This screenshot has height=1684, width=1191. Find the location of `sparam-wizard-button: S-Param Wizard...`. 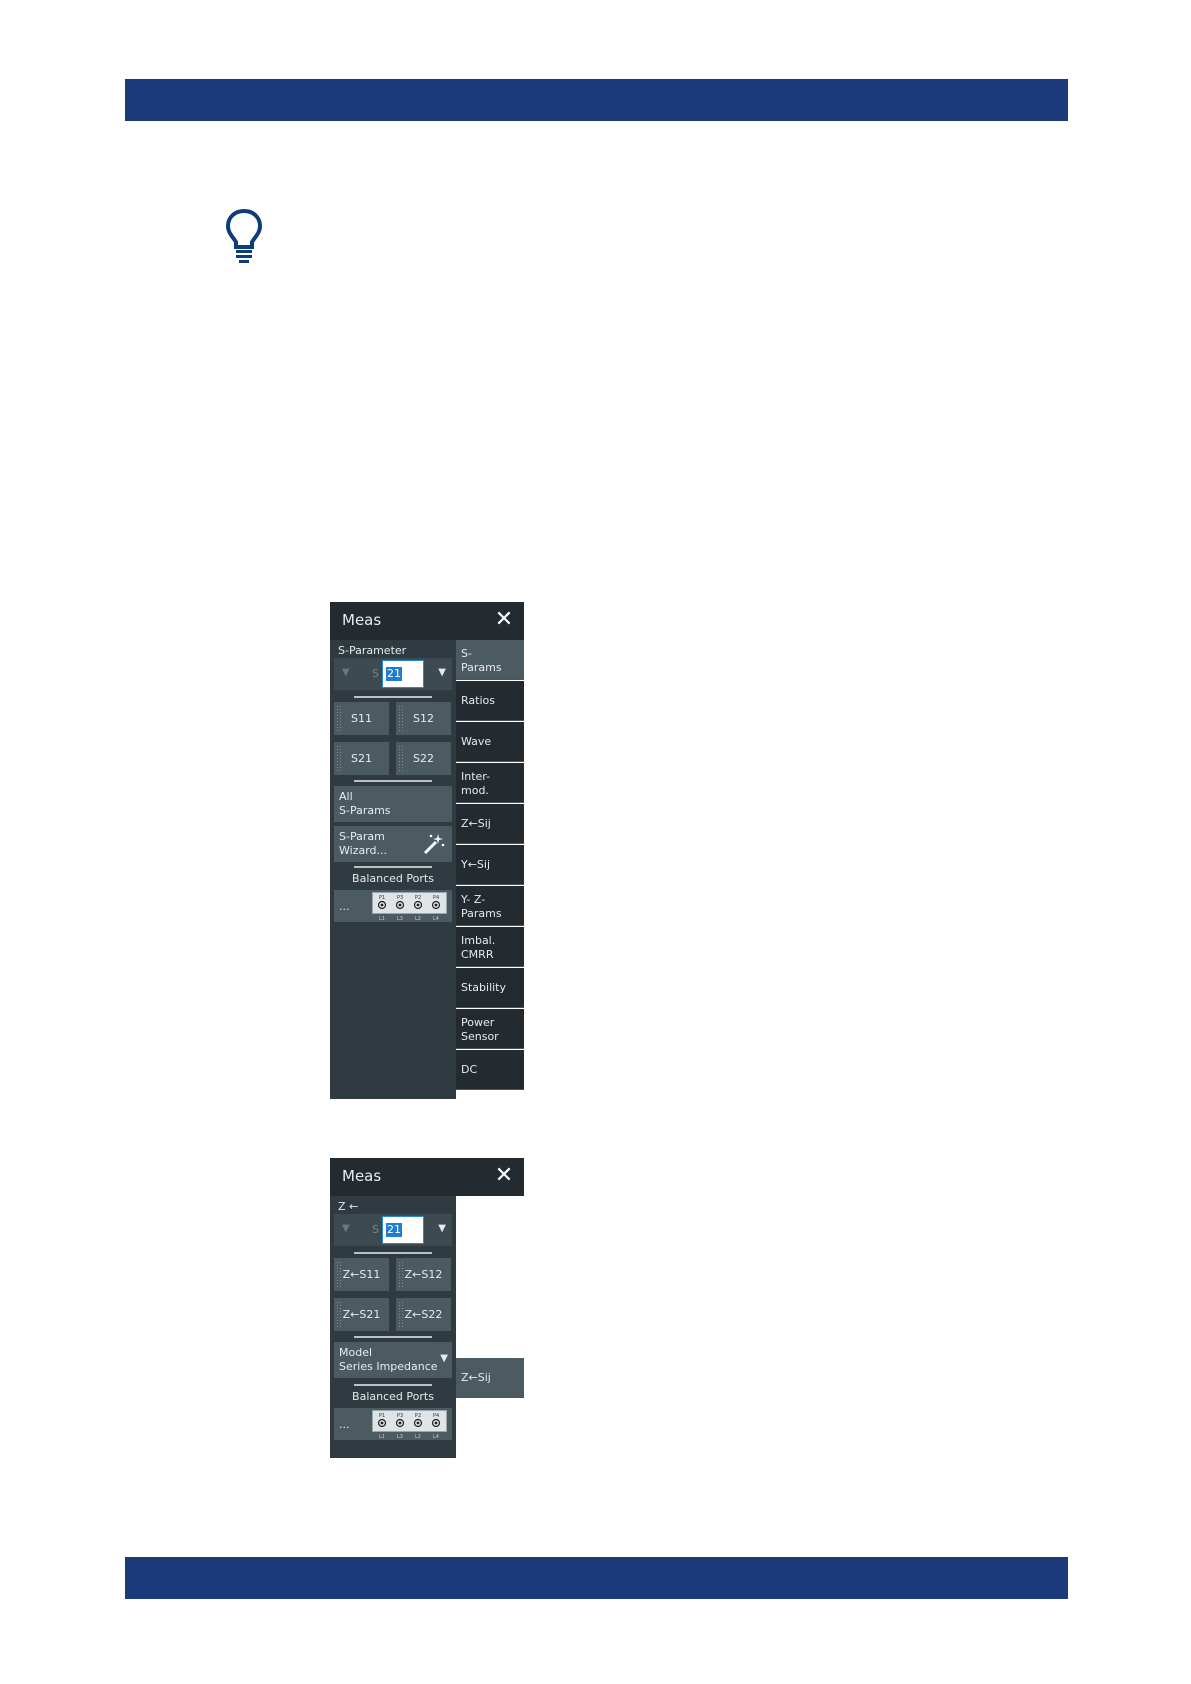

sparam-wizard-button: S-Param Wizard... is located at coordinates (393, 844).